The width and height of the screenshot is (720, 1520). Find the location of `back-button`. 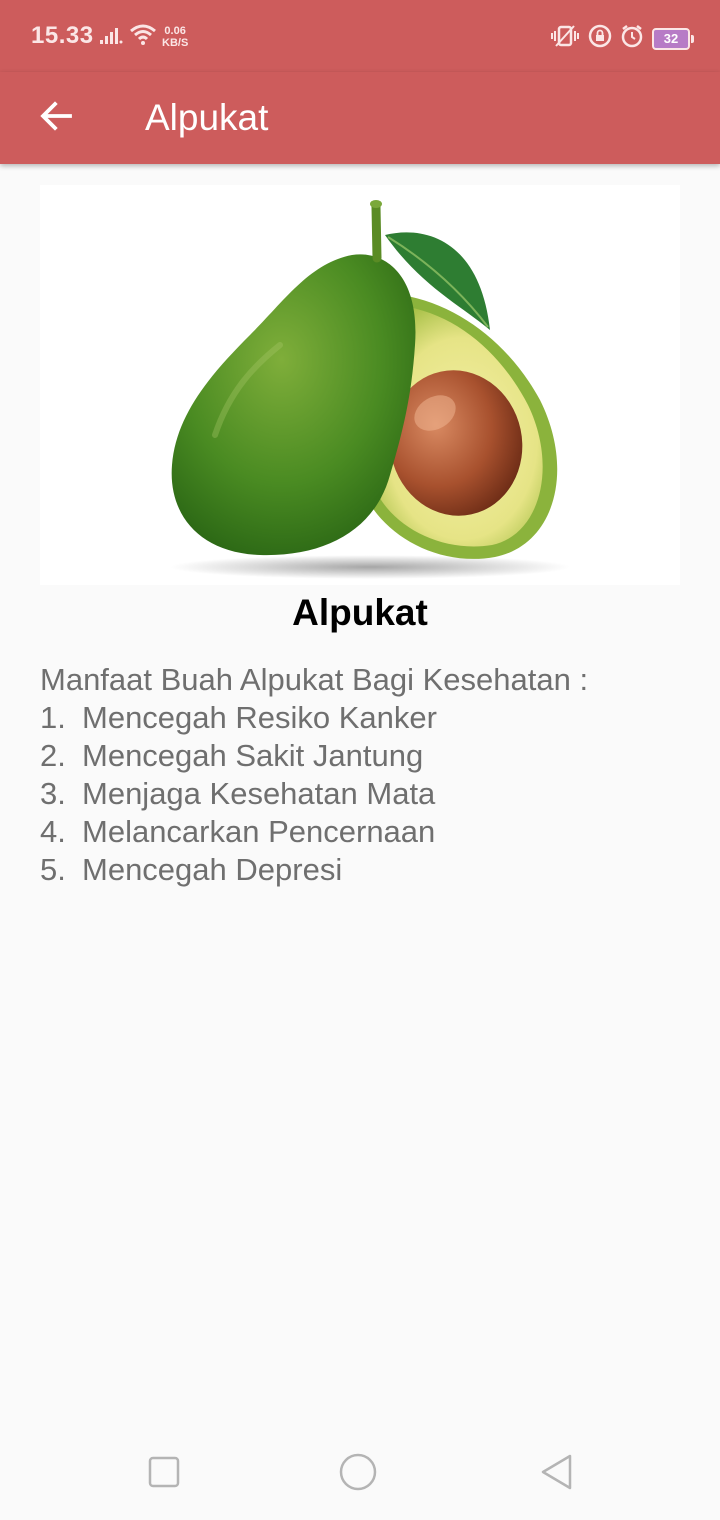

back-button is located at coordinates (56, 118).